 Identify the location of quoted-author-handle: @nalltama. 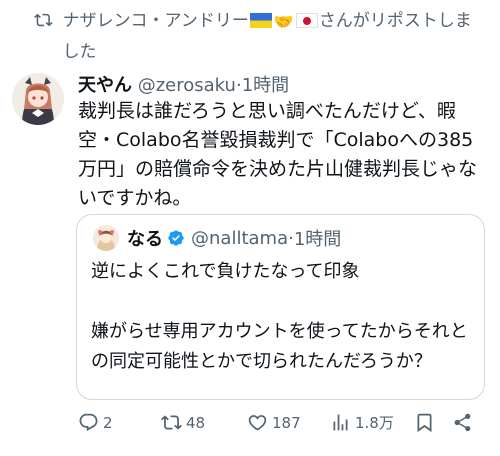
(239, 238).